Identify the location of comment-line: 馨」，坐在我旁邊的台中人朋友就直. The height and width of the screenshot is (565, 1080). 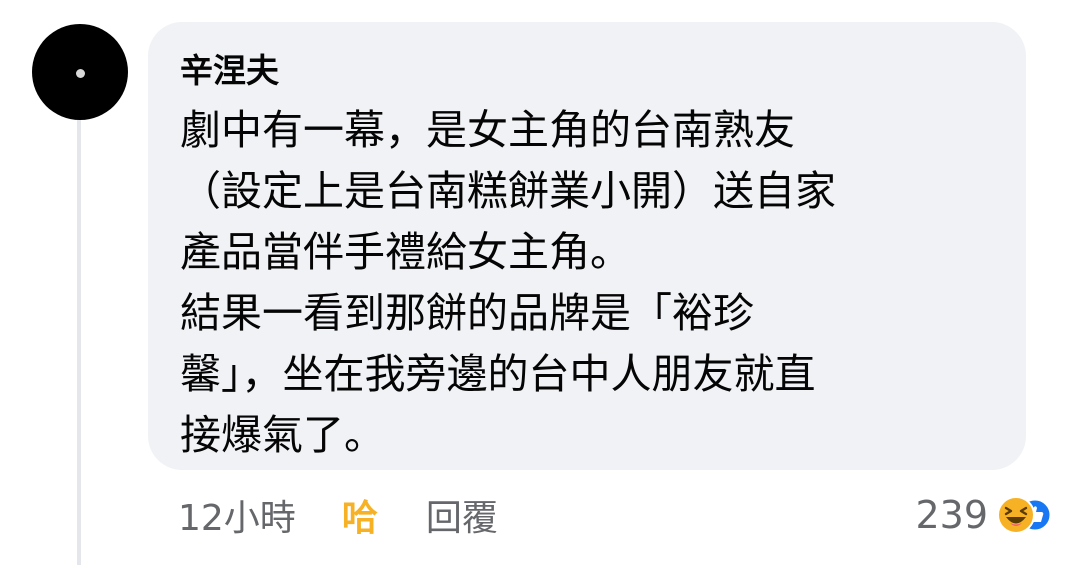
(498, 374).